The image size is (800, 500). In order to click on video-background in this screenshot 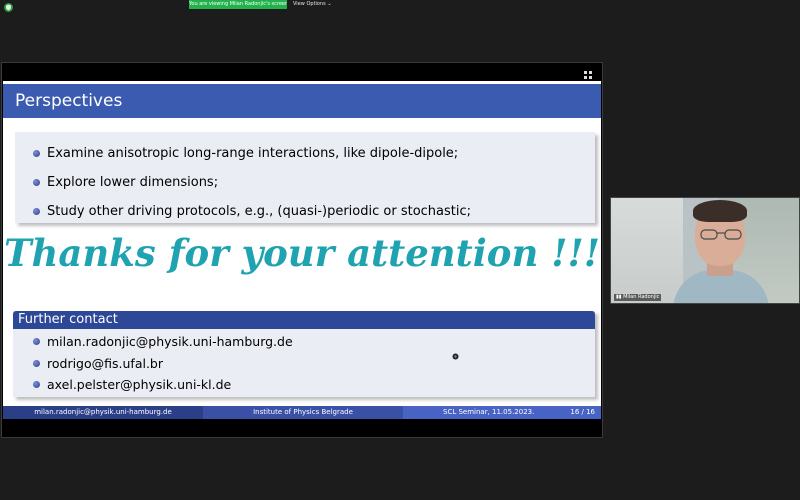, I will do `click(647, 250)`.